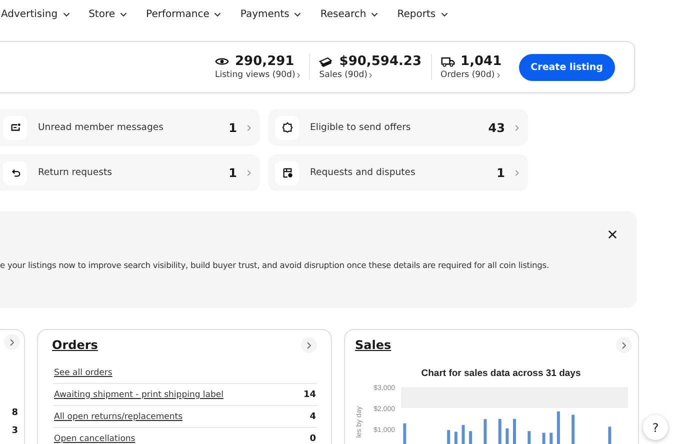 The height and width of the screenshot is (444, 680). What do you see at coordinates (75, 172) in the screenshot?
I see `task-label: Return requests` at bounding box center [75, 172].